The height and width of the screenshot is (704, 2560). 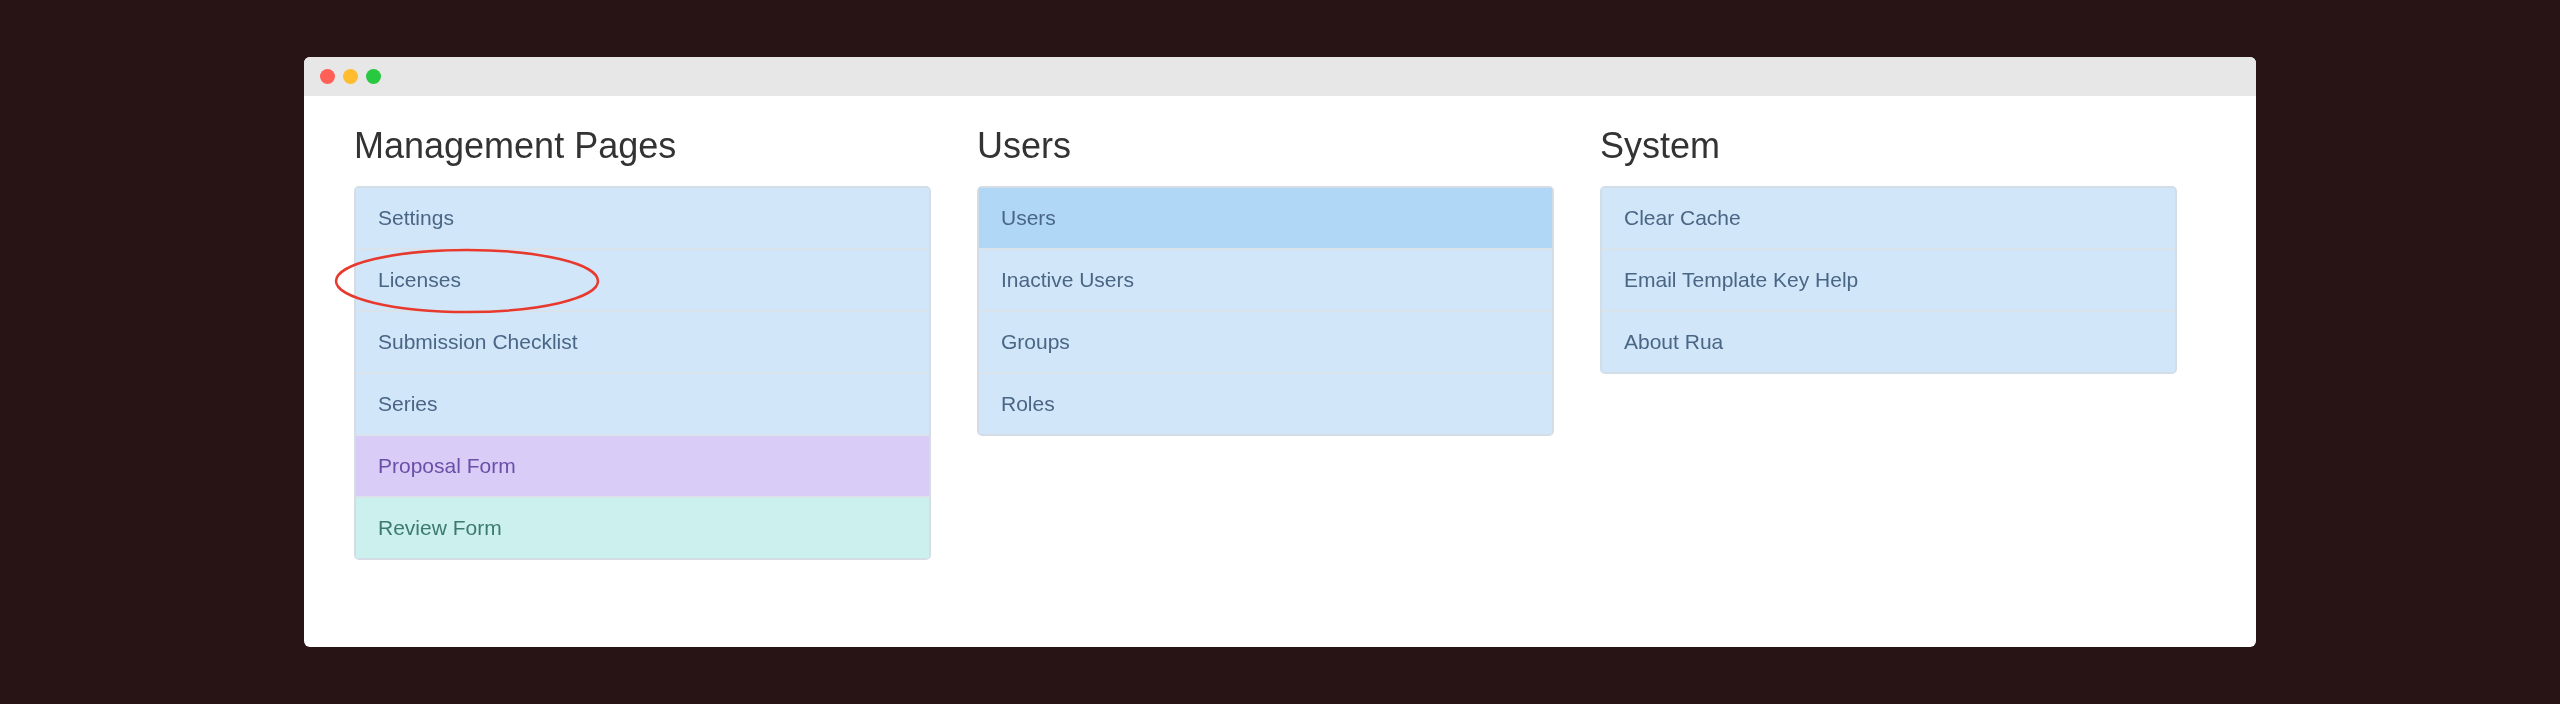 What do you see at coordinates (642, 528) in the screenshot?
I see `list-item: Review Form` at bounding box center [642, 528].